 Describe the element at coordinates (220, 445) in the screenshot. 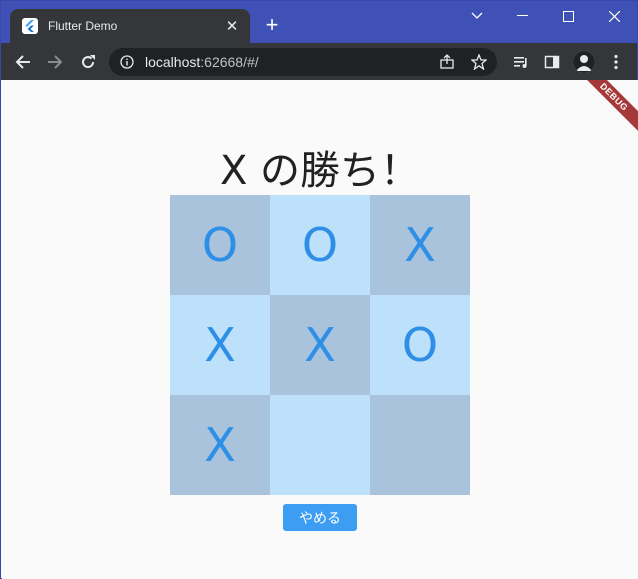

I see `board-cell-6: X` at that location.